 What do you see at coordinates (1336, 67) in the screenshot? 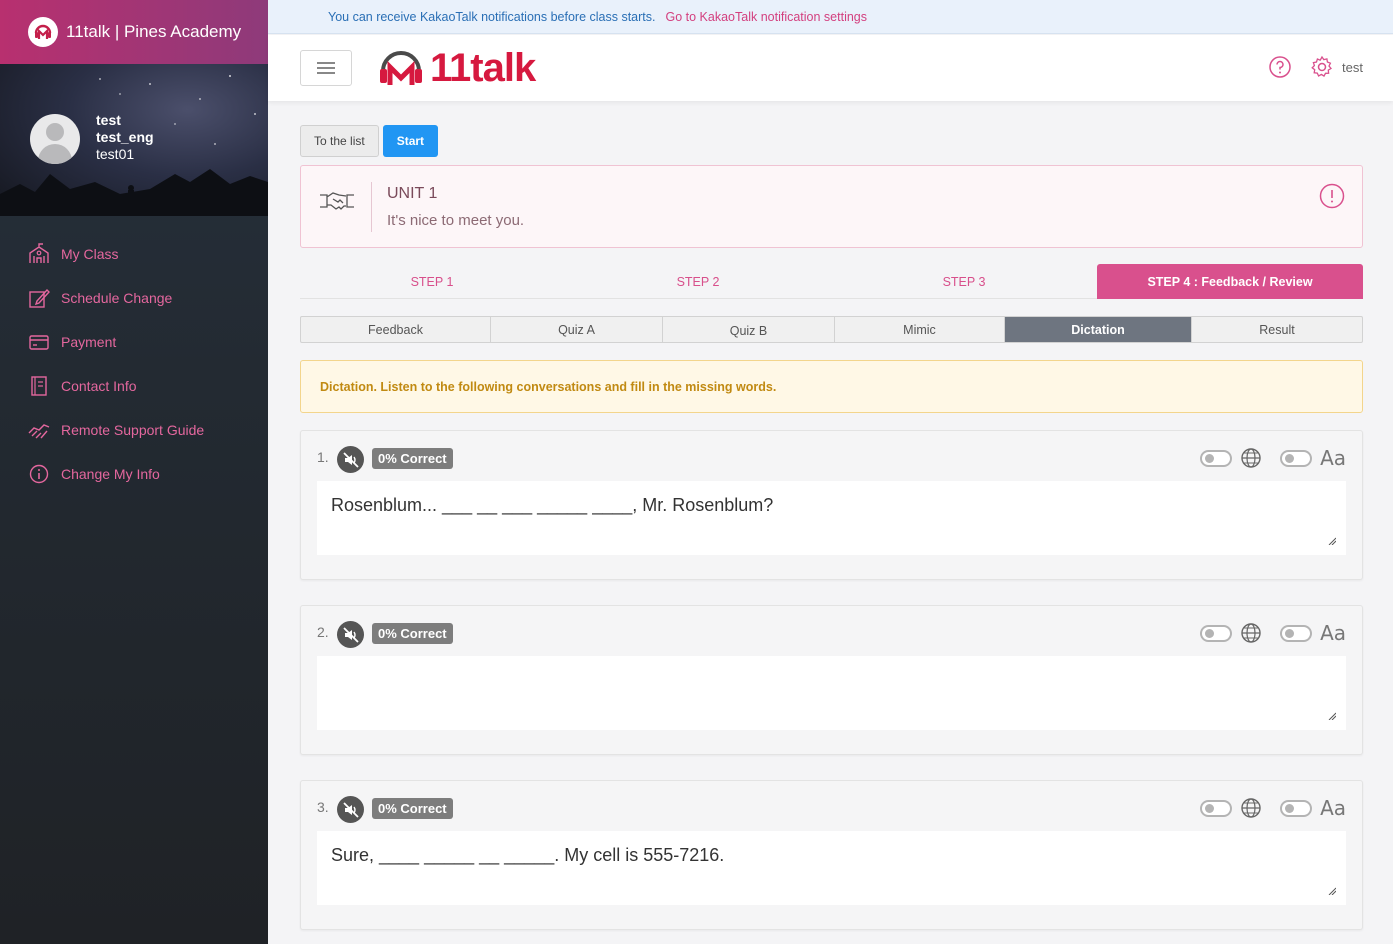
I see `user-settings-menu: test` at bounding box center [1336, 67].